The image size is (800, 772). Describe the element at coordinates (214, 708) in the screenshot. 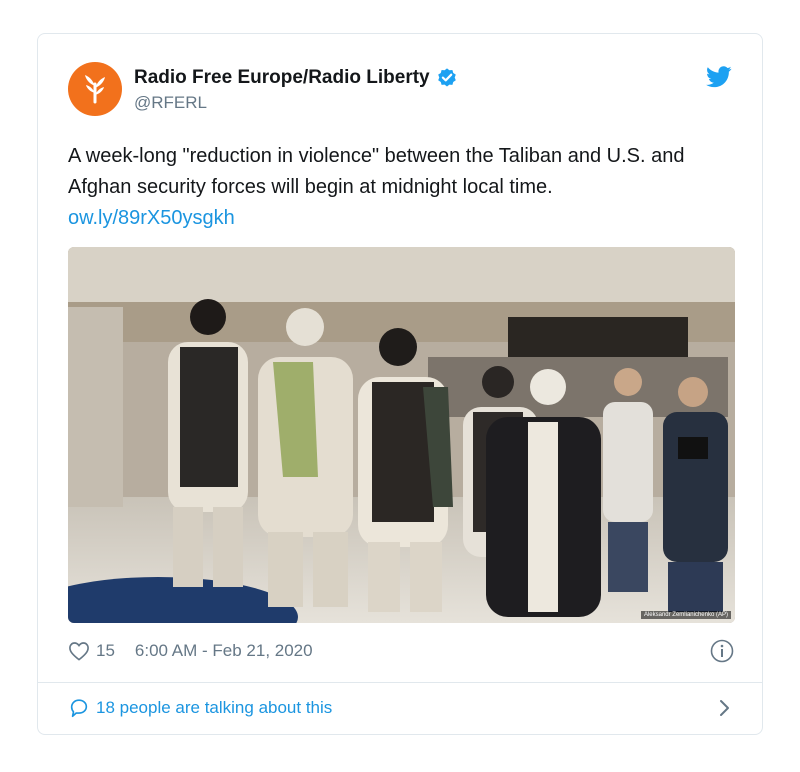

I see `conversation-label: 18 people are talking about this` at that location.